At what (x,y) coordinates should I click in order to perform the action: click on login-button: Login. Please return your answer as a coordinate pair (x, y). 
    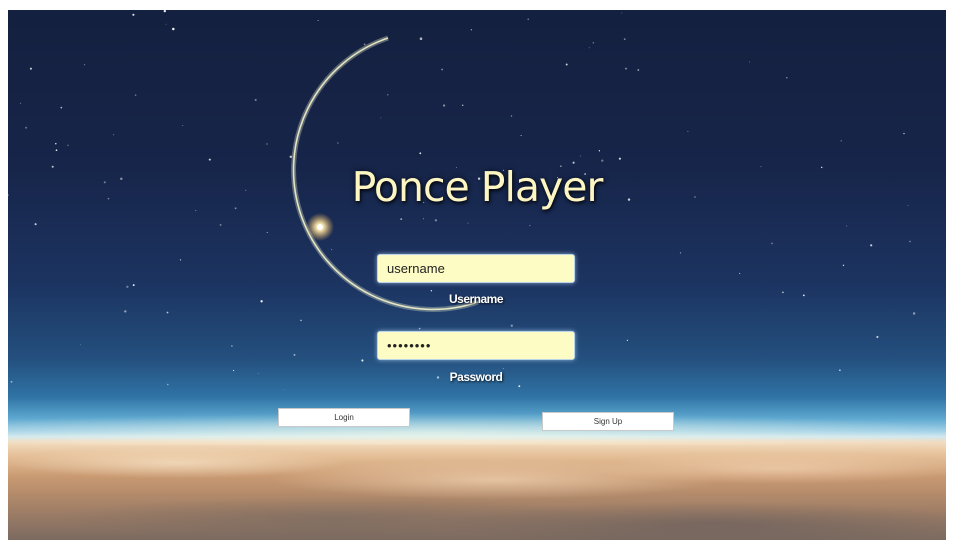
    Looking at the image, I should click on (344, 417).